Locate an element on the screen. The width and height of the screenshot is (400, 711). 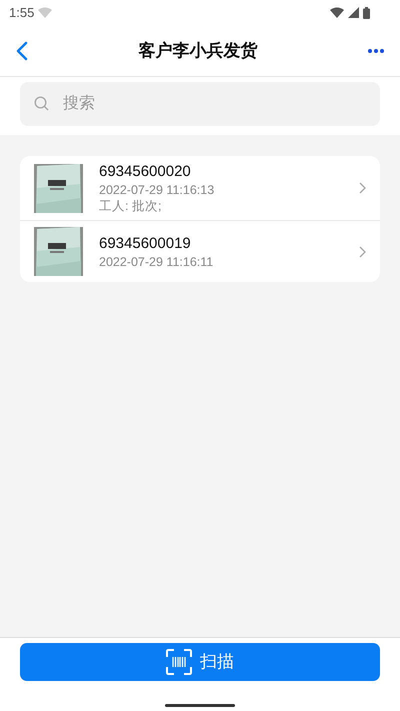
shipment-time: 2022-07-29 11:16:13 is located at coordinates (157, 190).